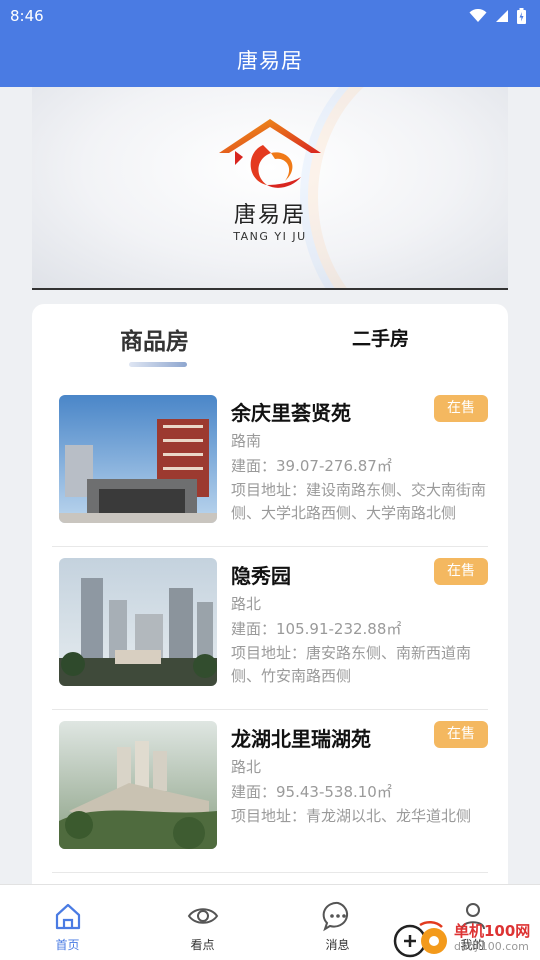 The width and height of the screenshot is (540, 960). I want to click on nav-messages: 消息, so click(337, 922).